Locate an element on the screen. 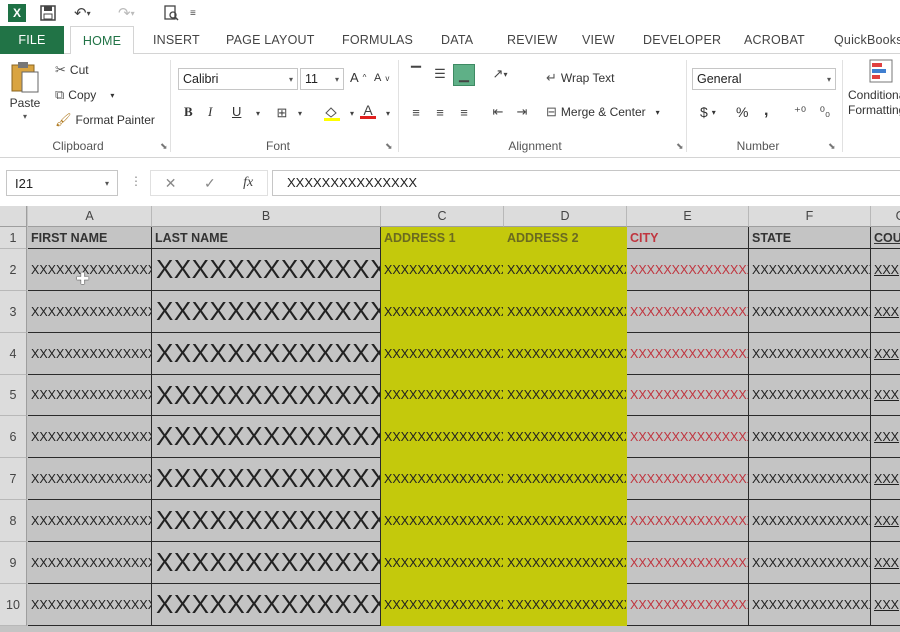 This screenshot has height=632, width=900. align-middle-icon: ☰ is located at coordinates (440, 74).